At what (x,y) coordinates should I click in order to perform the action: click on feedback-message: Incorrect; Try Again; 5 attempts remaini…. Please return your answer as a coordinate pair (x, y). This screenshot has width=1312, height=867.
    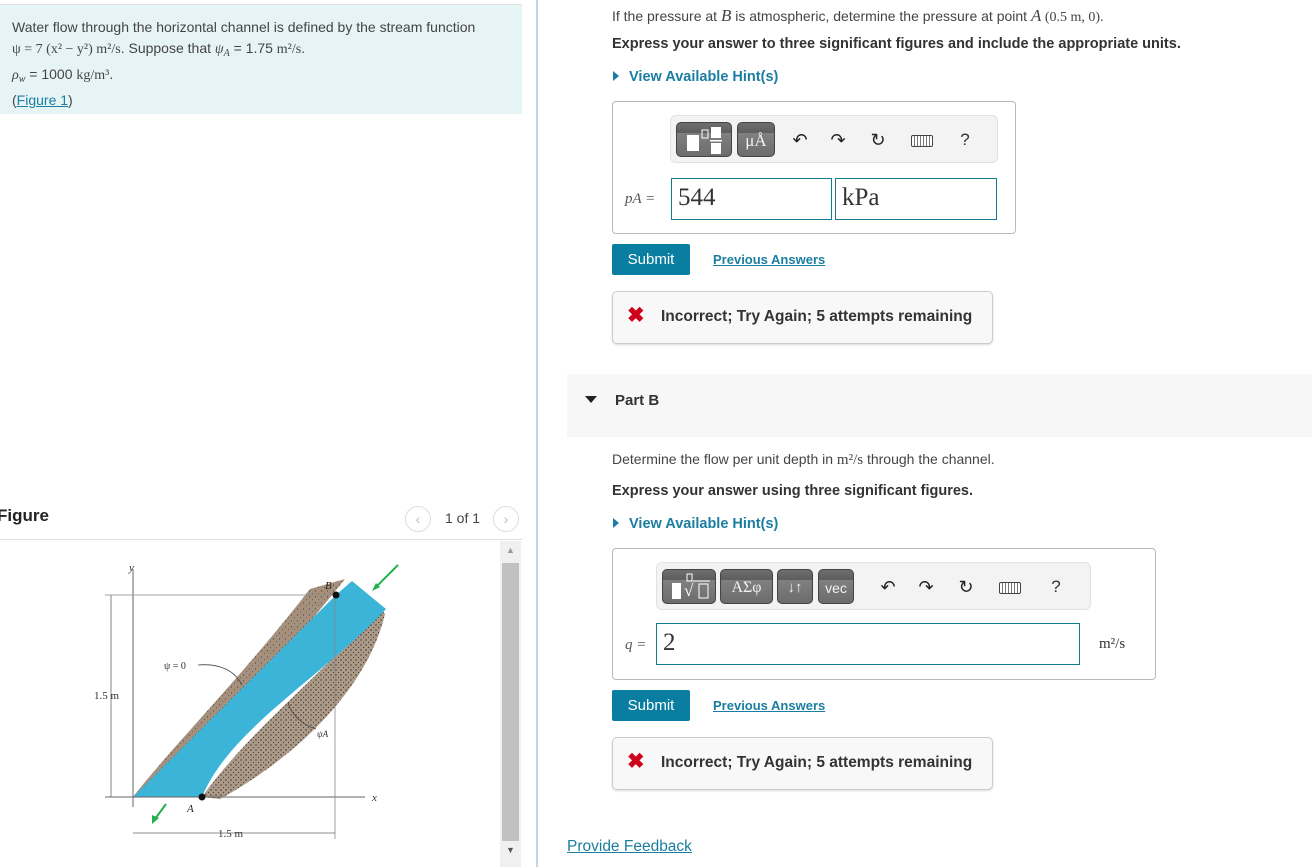
    Looking at the image, I should click on (817, 316).